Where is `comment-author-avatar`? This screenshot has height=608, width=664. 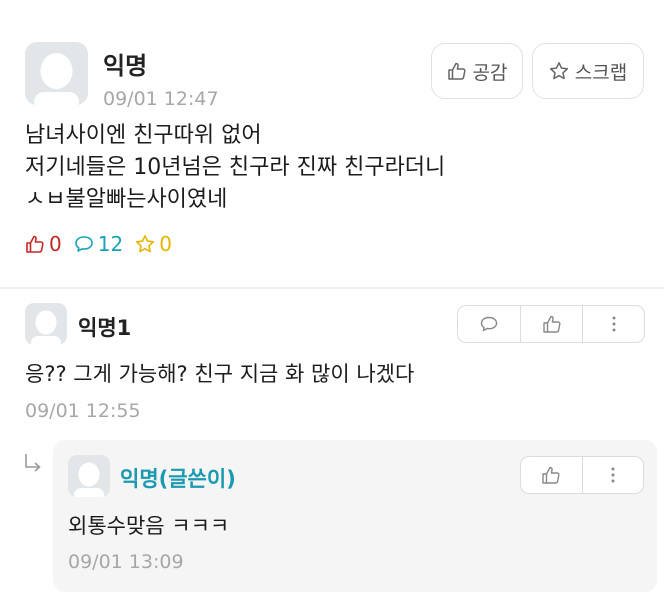
comment-author-avatar is located at coordinates (46, 324).